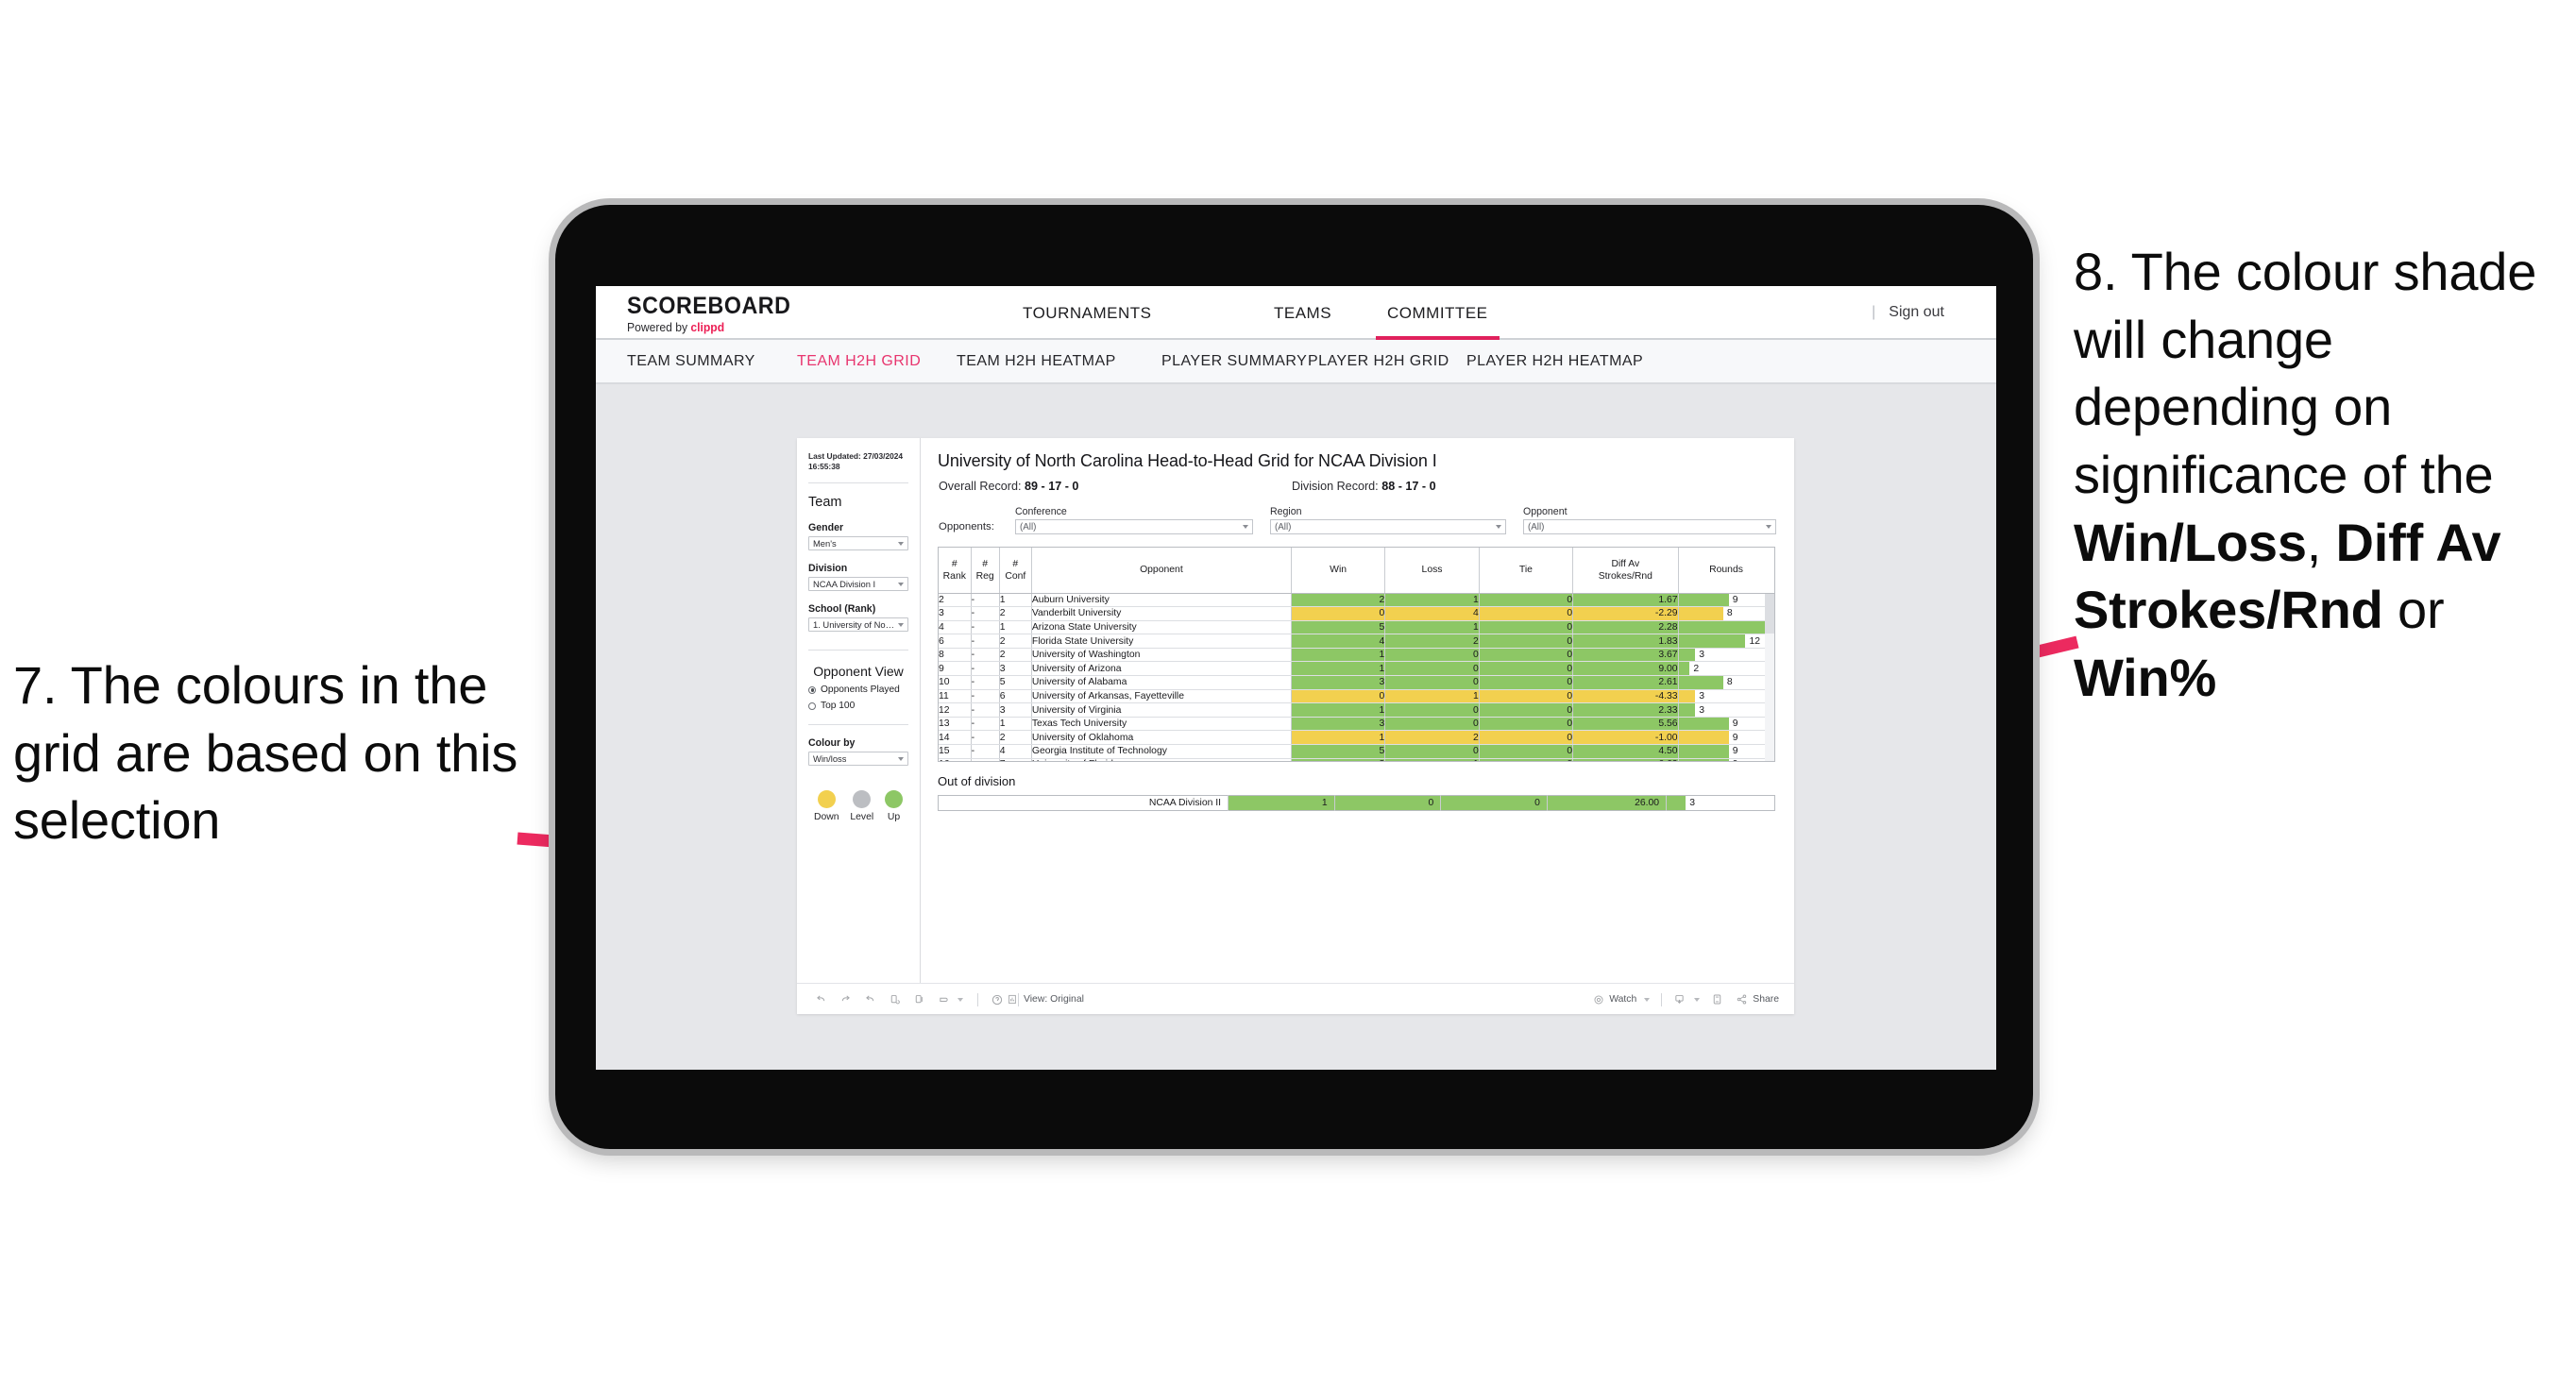 Image resolution: width=2576 pixels, height=1386 pixels. What do you see at coordinates (715, 313) in the screenshot?
I see `brand-logo: SCOREBOARD Powered by clippd` at bounding box center [715, 313].